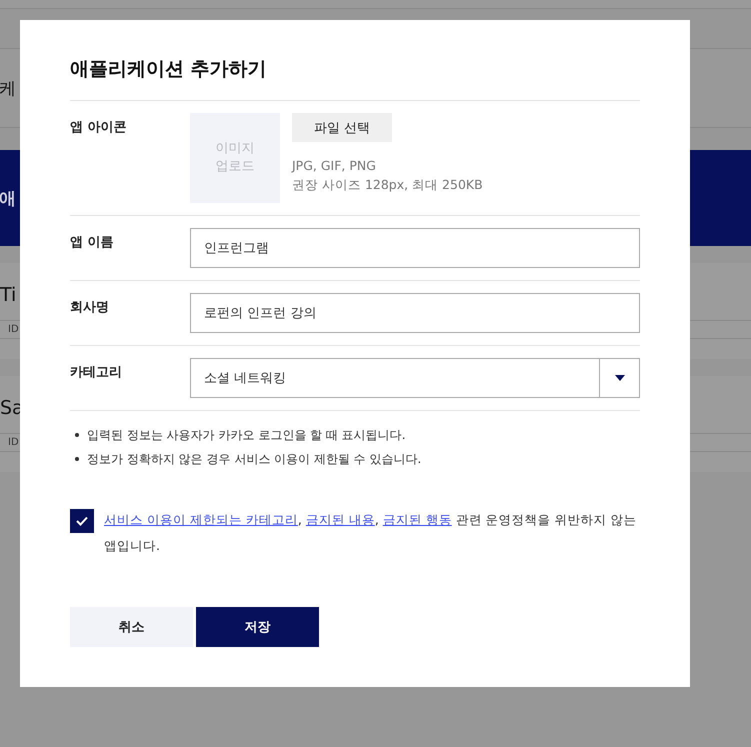  Describe the element at coordinates (371, 533) in the screenshot. I see `agreement-text: 서비스 이용이 제한되는 카테고리, 금지된 내용, 금지된 행동 관련 운영정책을 위반하지 않는 앱입니다.` at that location.